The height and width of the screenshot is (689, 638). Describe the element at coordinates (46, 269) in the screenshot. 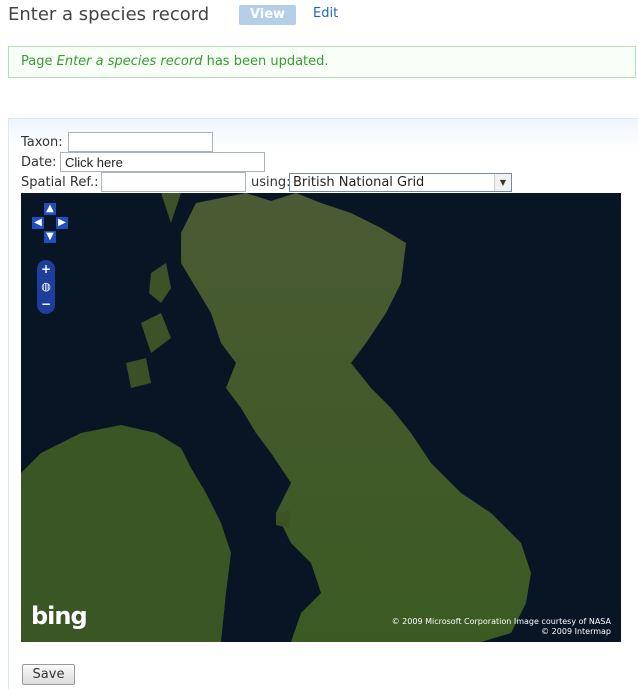

I see `zoom-in-icon: +` at that location.